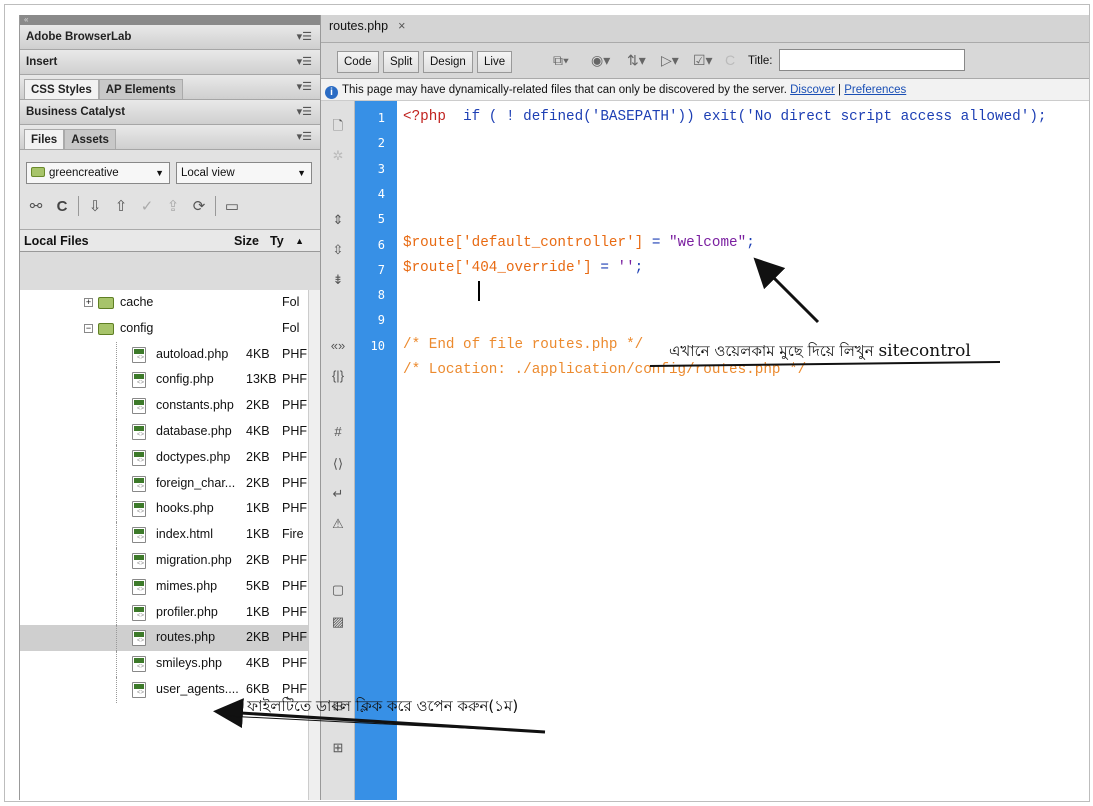 This screenshot has width=1093, height=806. Describe the element at coordinates (137, 327) in the screenshot. I see `tree-item-label: config` at that location.